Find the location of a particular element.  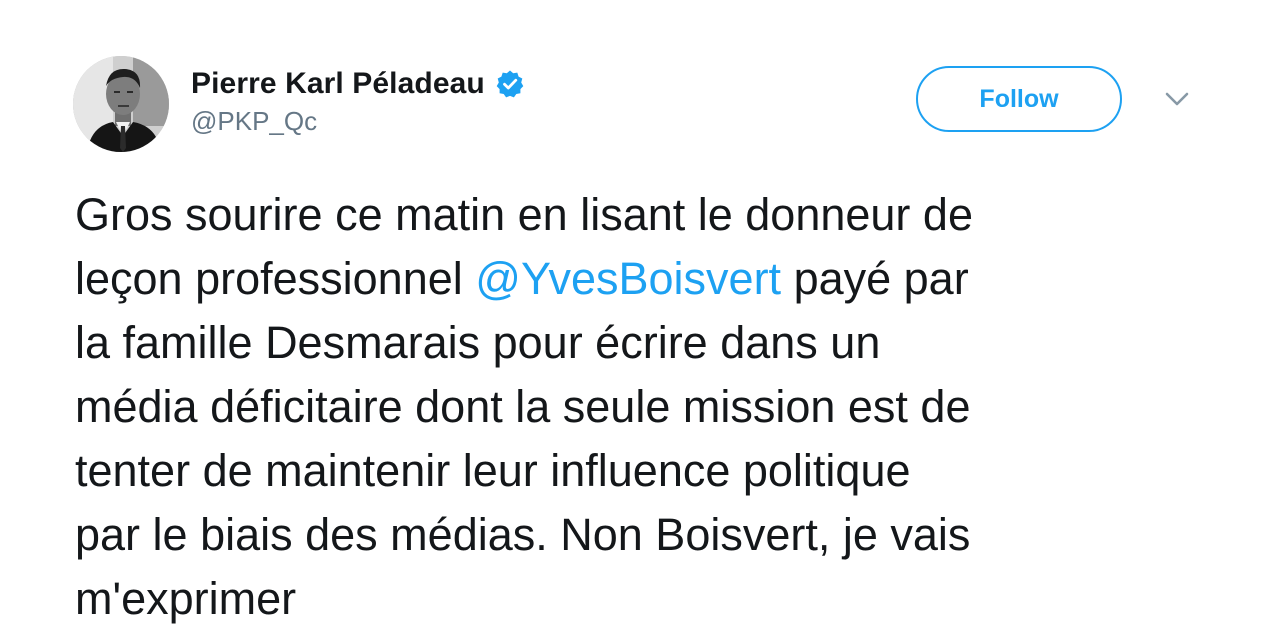

tweet-text-segment: leçon professionnel is located at coordinates (275, 278).